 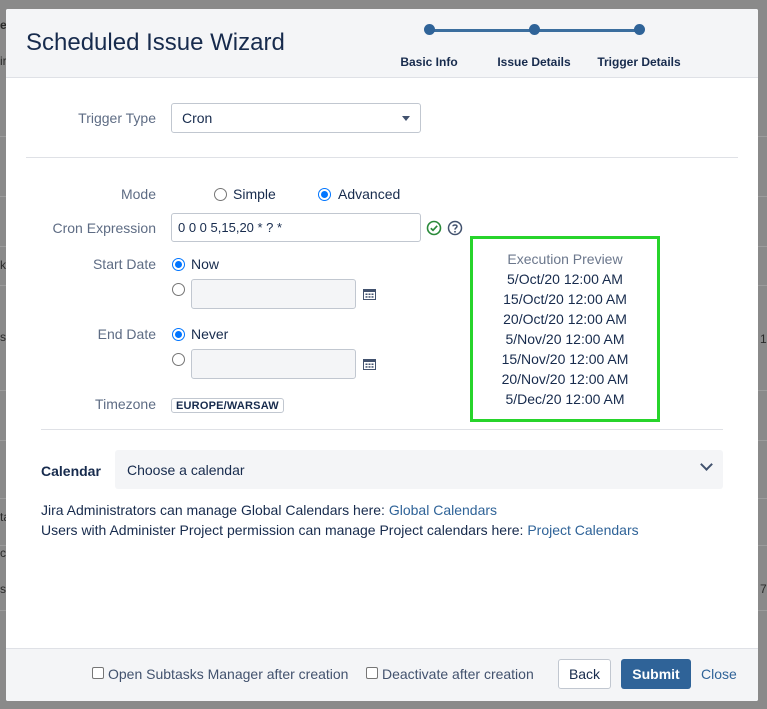 I want to click on step-label-trigger-details: Trigger Details, so click(x=639, y=62).